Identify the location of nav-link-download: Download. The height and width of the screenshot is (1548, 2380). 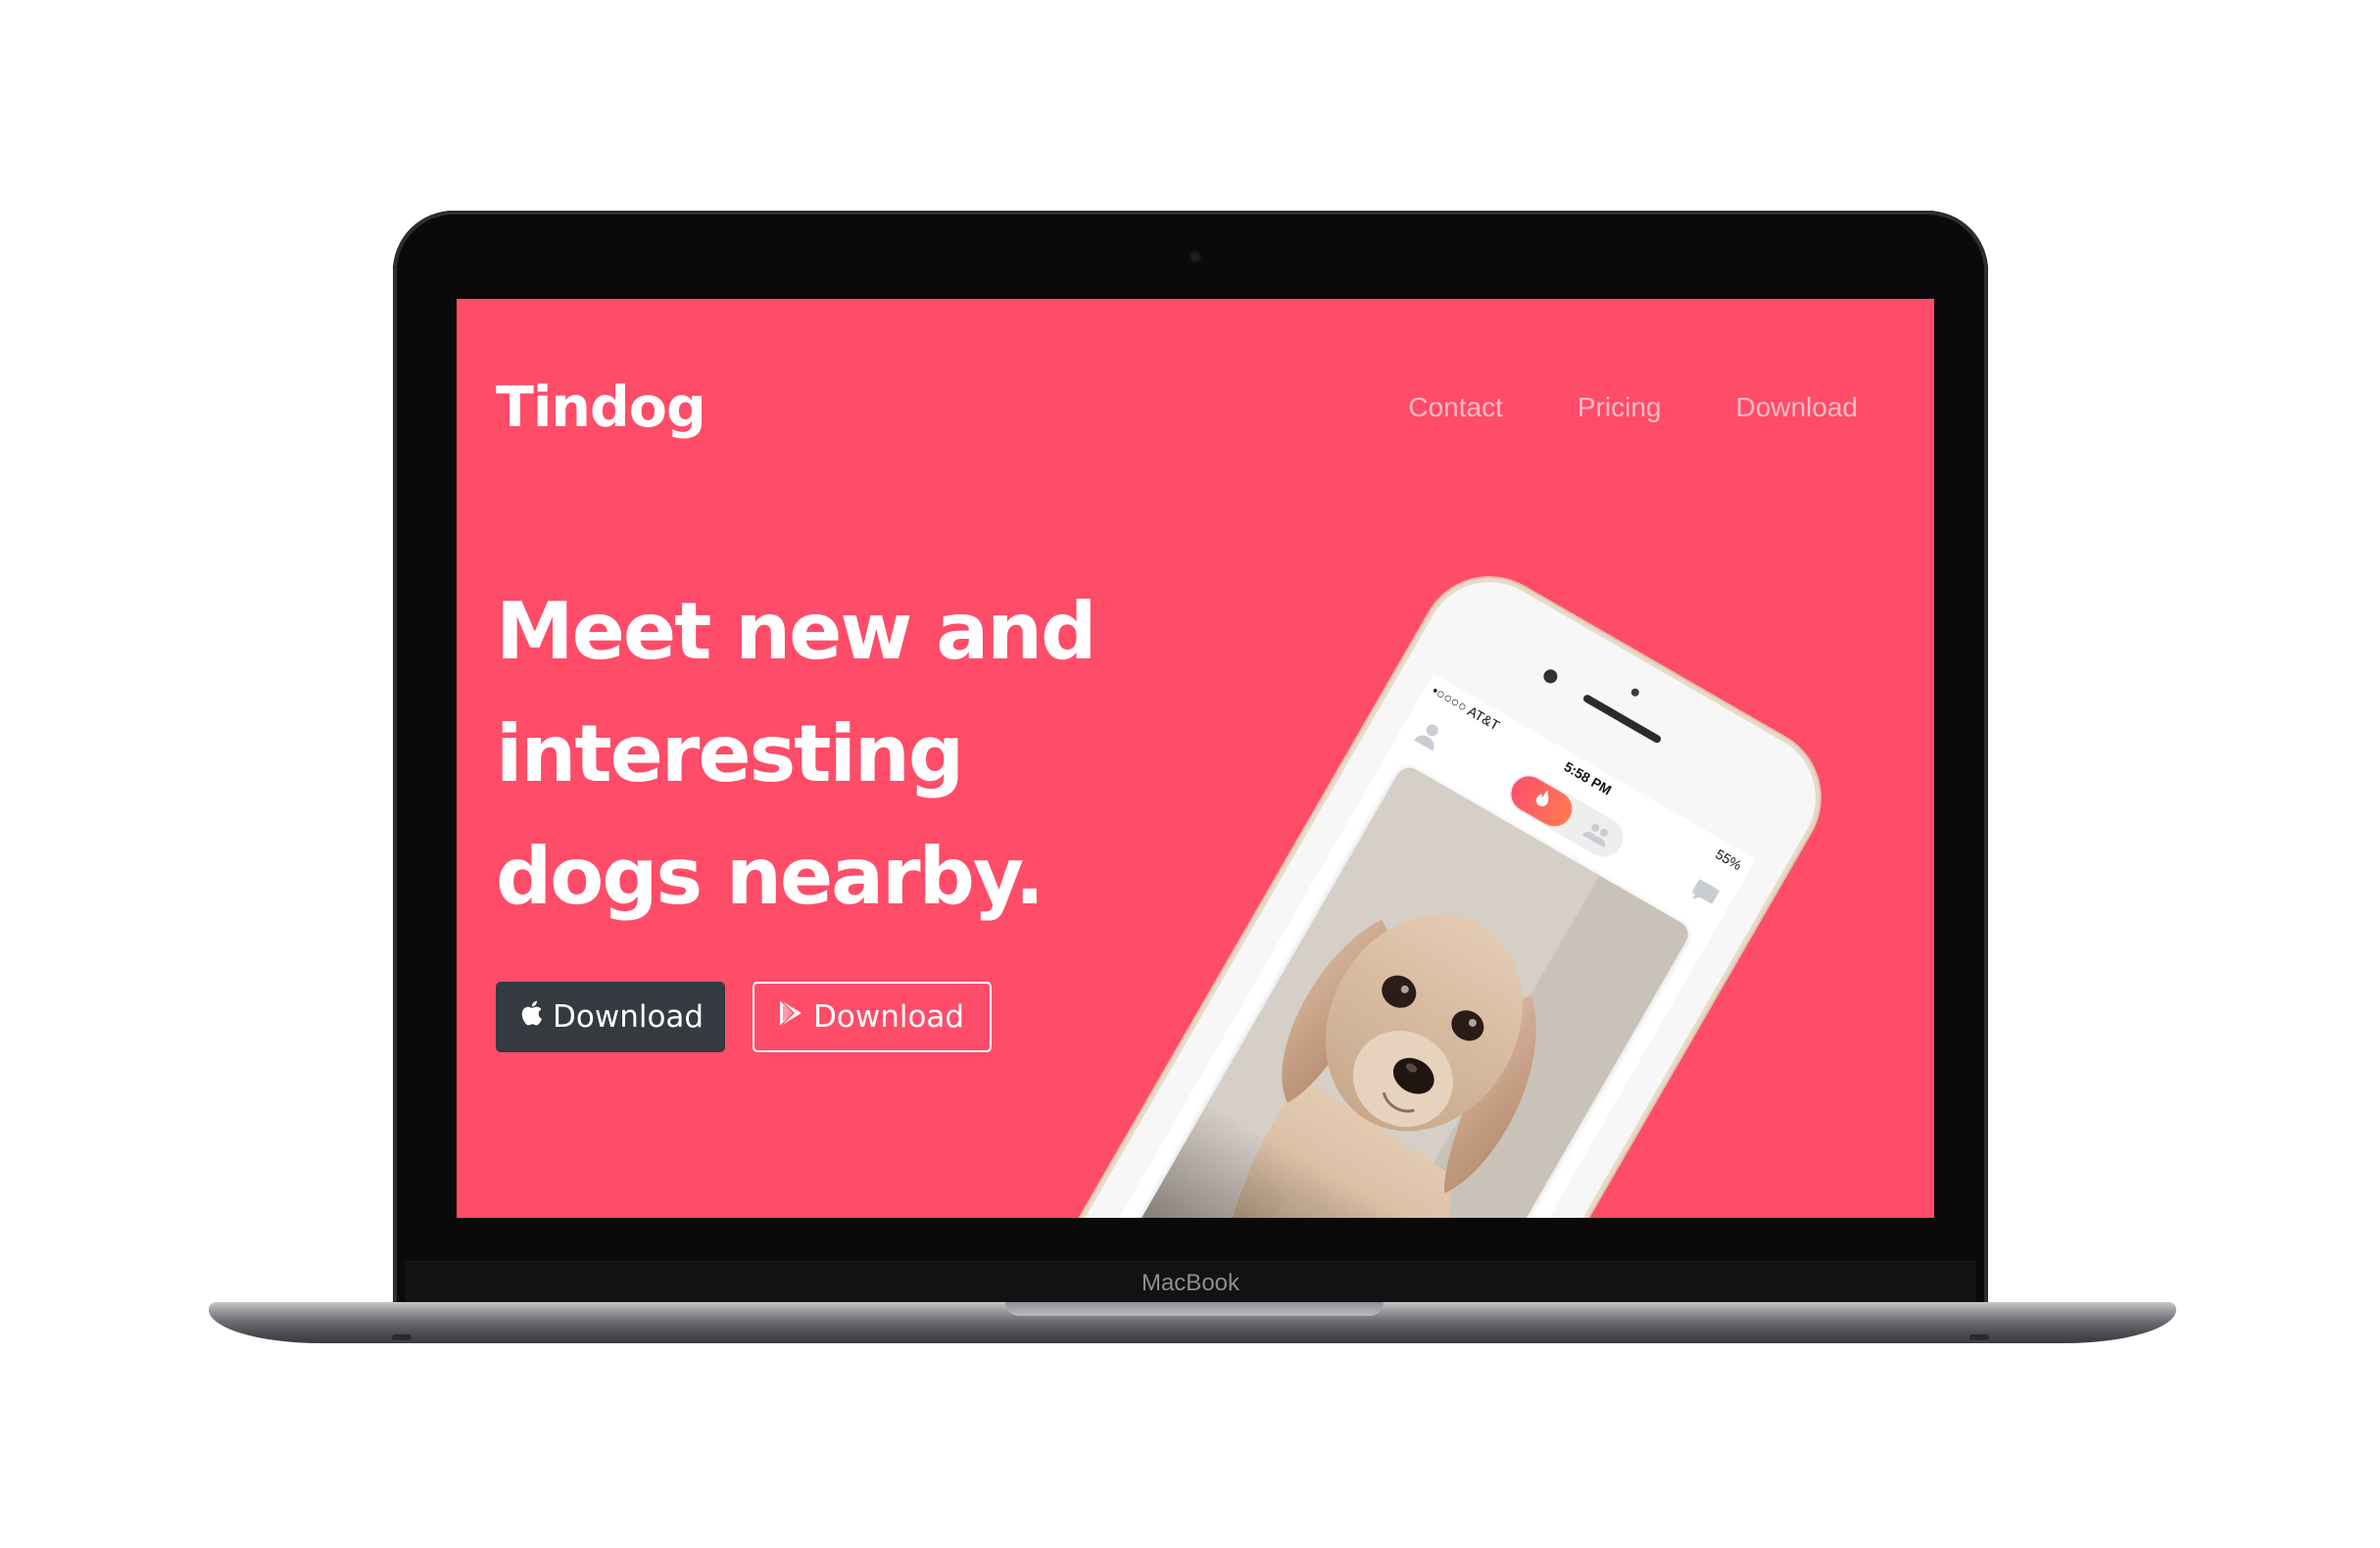
(1796, 407).